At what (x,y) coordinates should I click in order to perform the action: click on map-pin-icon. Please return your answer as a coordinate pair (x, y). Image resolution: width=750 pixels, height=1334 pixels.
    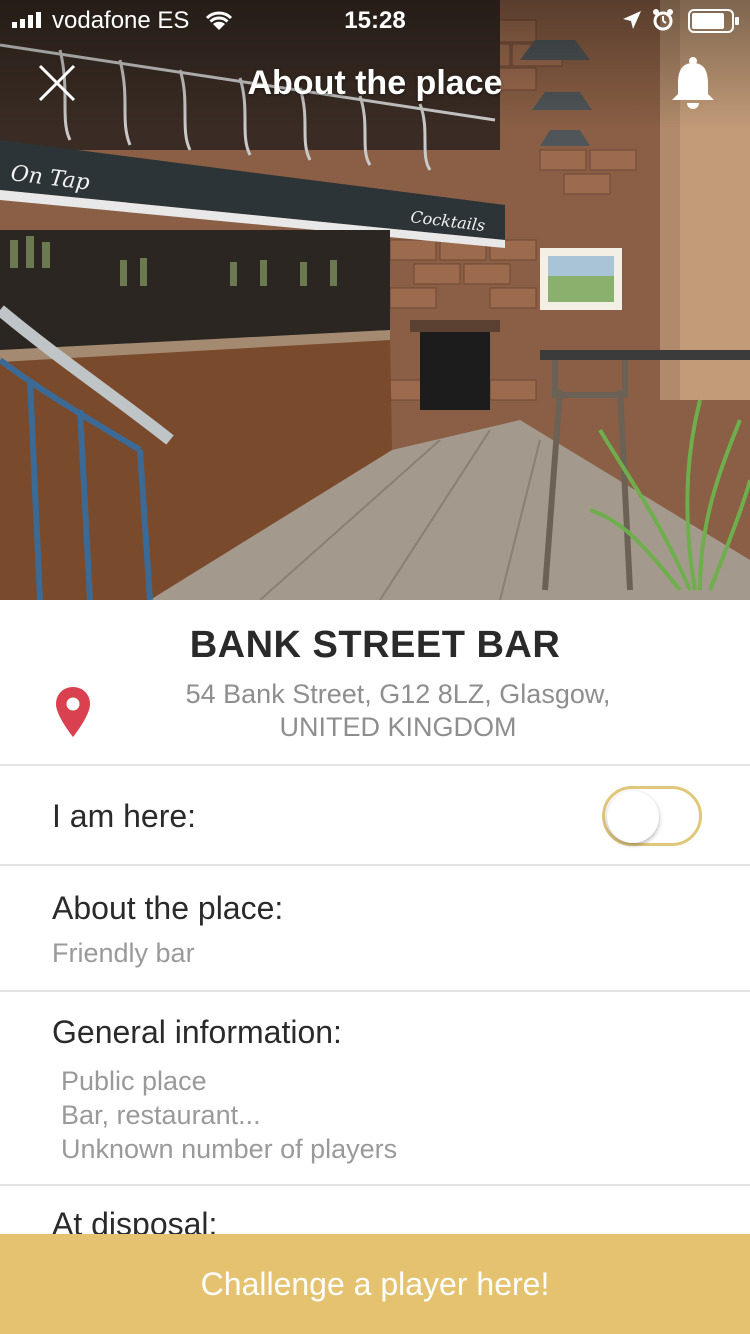
    Looking at the image, I should click on (73, 712).